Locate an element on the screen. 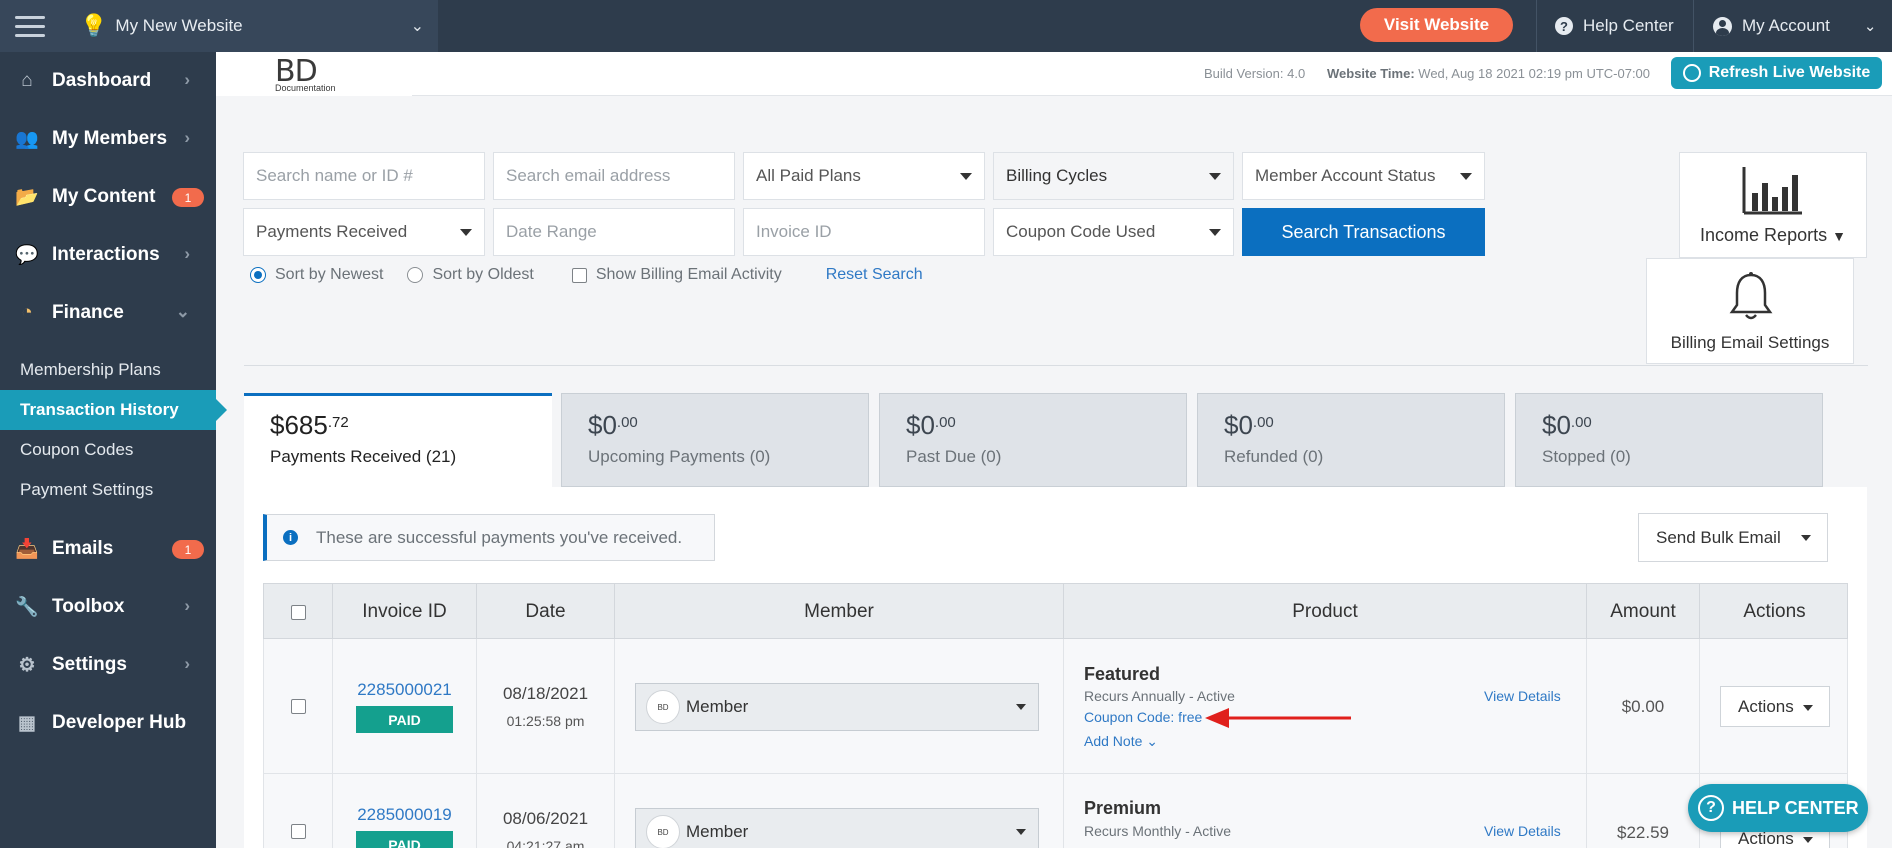  sidebar-item-label: Finance is located at coordinates (88, 312).